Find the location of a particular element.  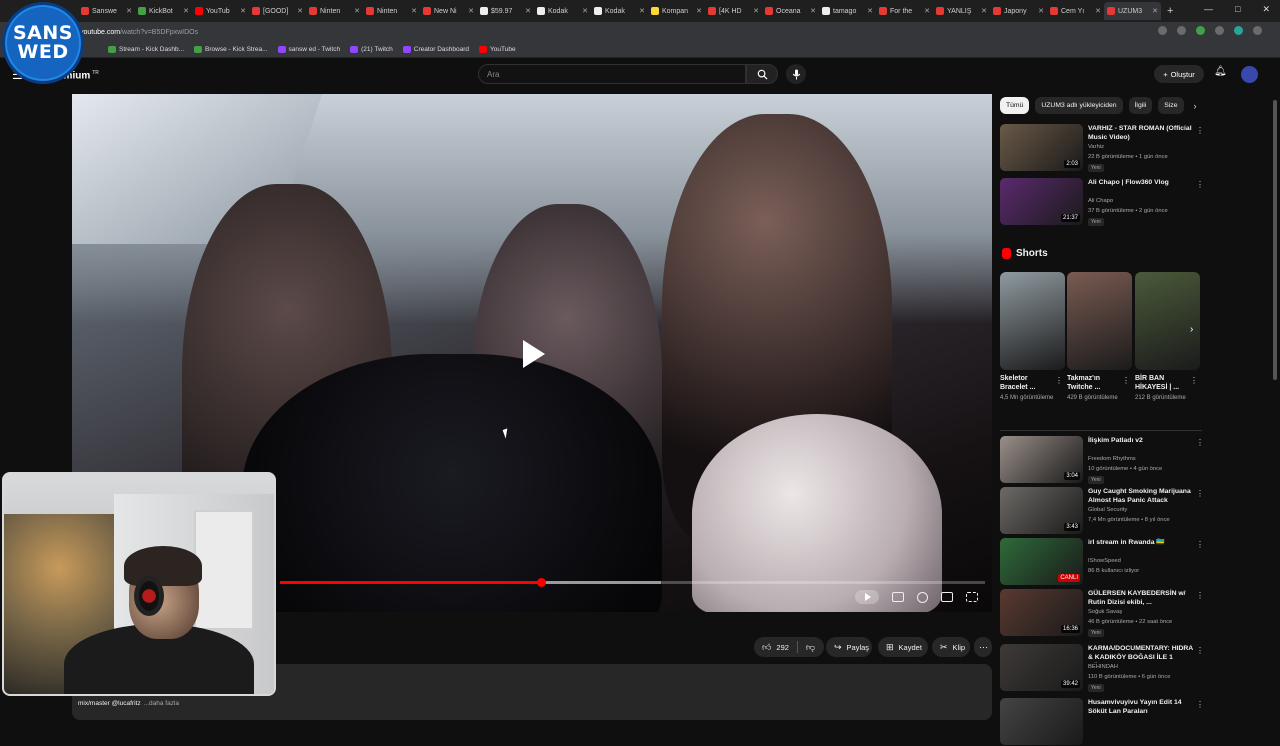

browser-tab: YANLIŞ ✕ is located at coordinates (961, 11).